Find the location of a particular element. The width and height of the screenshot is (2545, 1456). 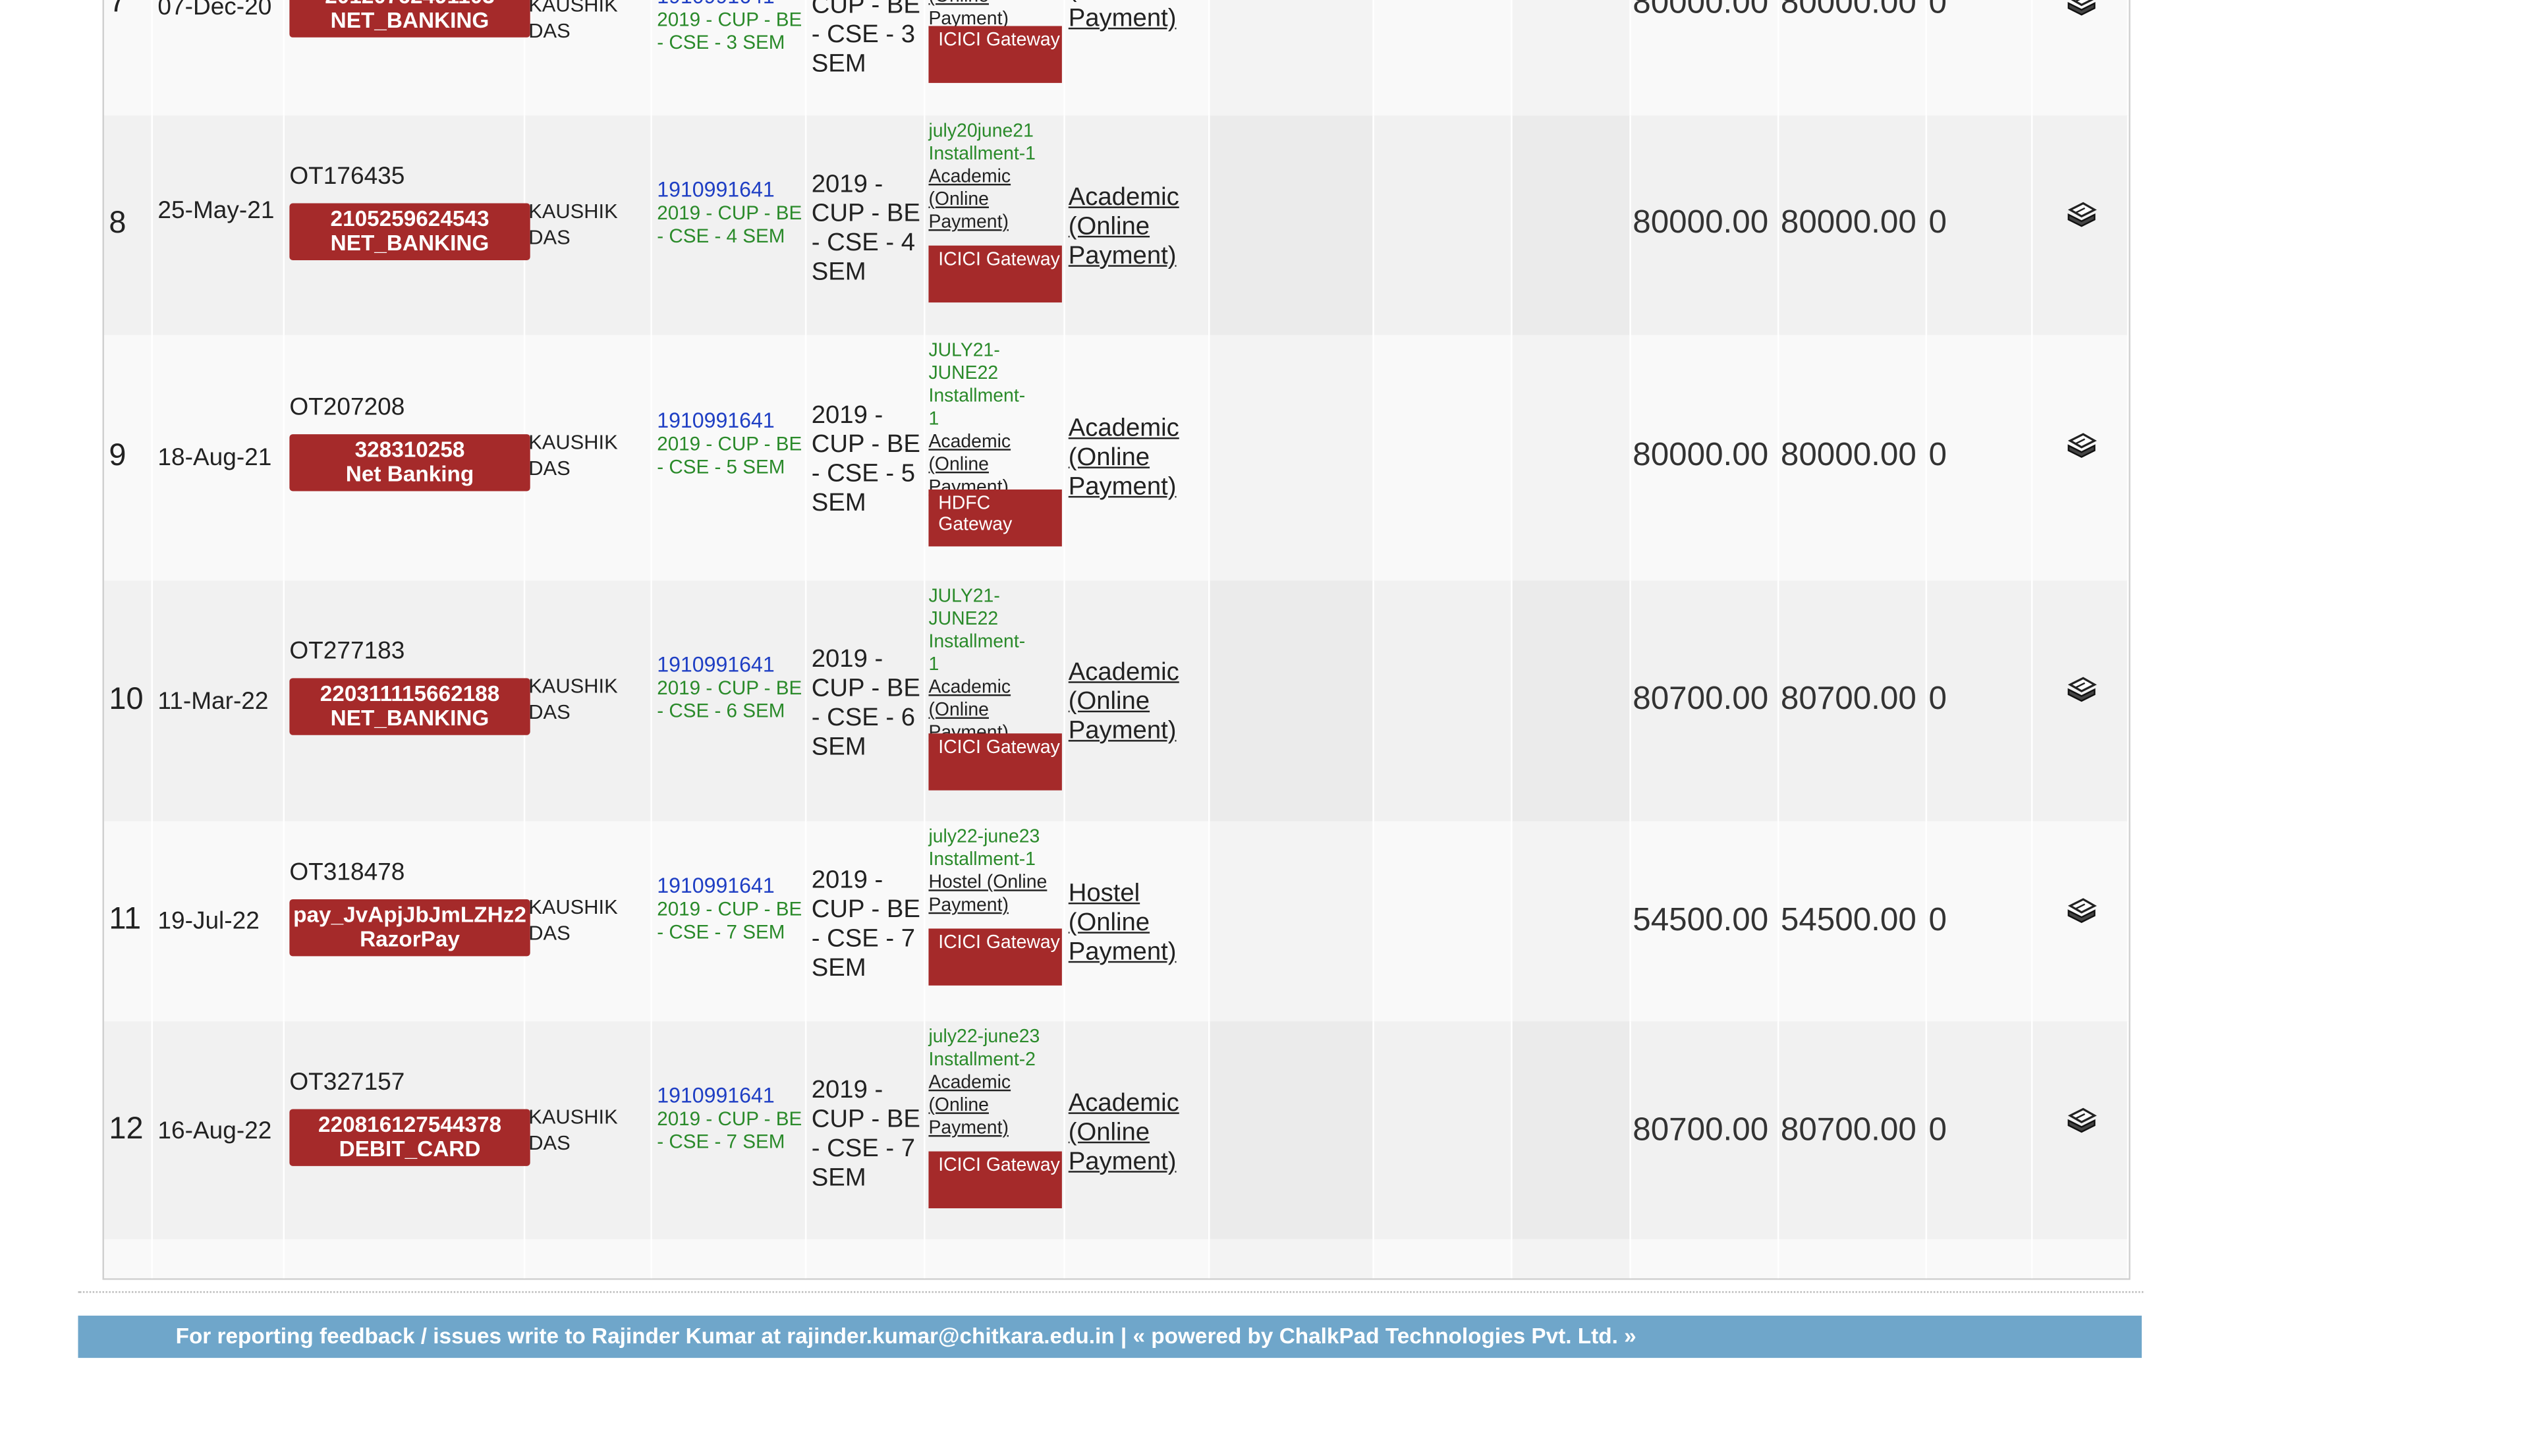

payment-date: 11-Mar-22 is located at coordinates (213, 702).